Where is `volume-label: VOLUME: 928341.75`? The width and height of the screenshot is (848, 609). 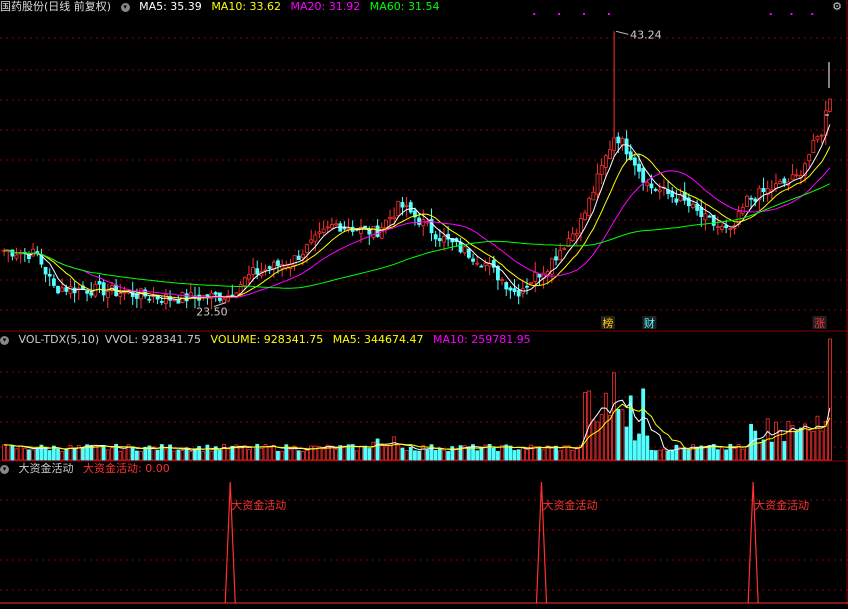
volume-label: VOLUME: 928341.75 is located at coordinates (267, 339).